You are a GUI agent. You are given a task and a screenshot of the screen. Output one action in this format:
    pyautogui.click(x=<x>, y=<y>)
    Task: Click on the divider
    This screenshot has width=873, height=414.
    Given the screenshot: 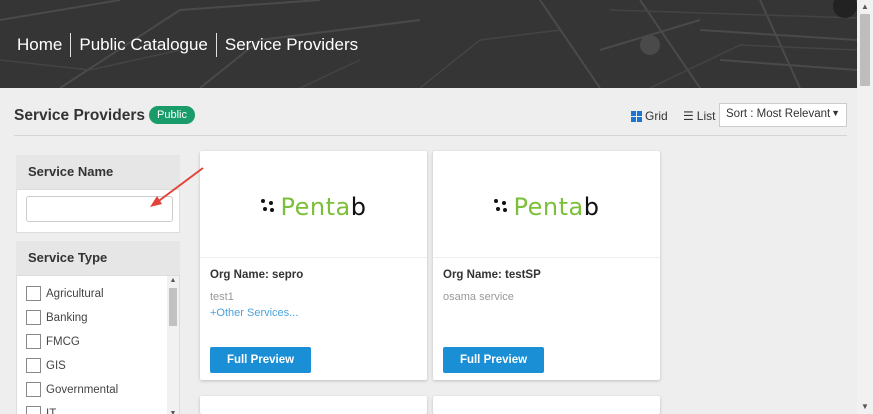 What is the action you would take?
    pyautogui.click(x=430, y=135)
    